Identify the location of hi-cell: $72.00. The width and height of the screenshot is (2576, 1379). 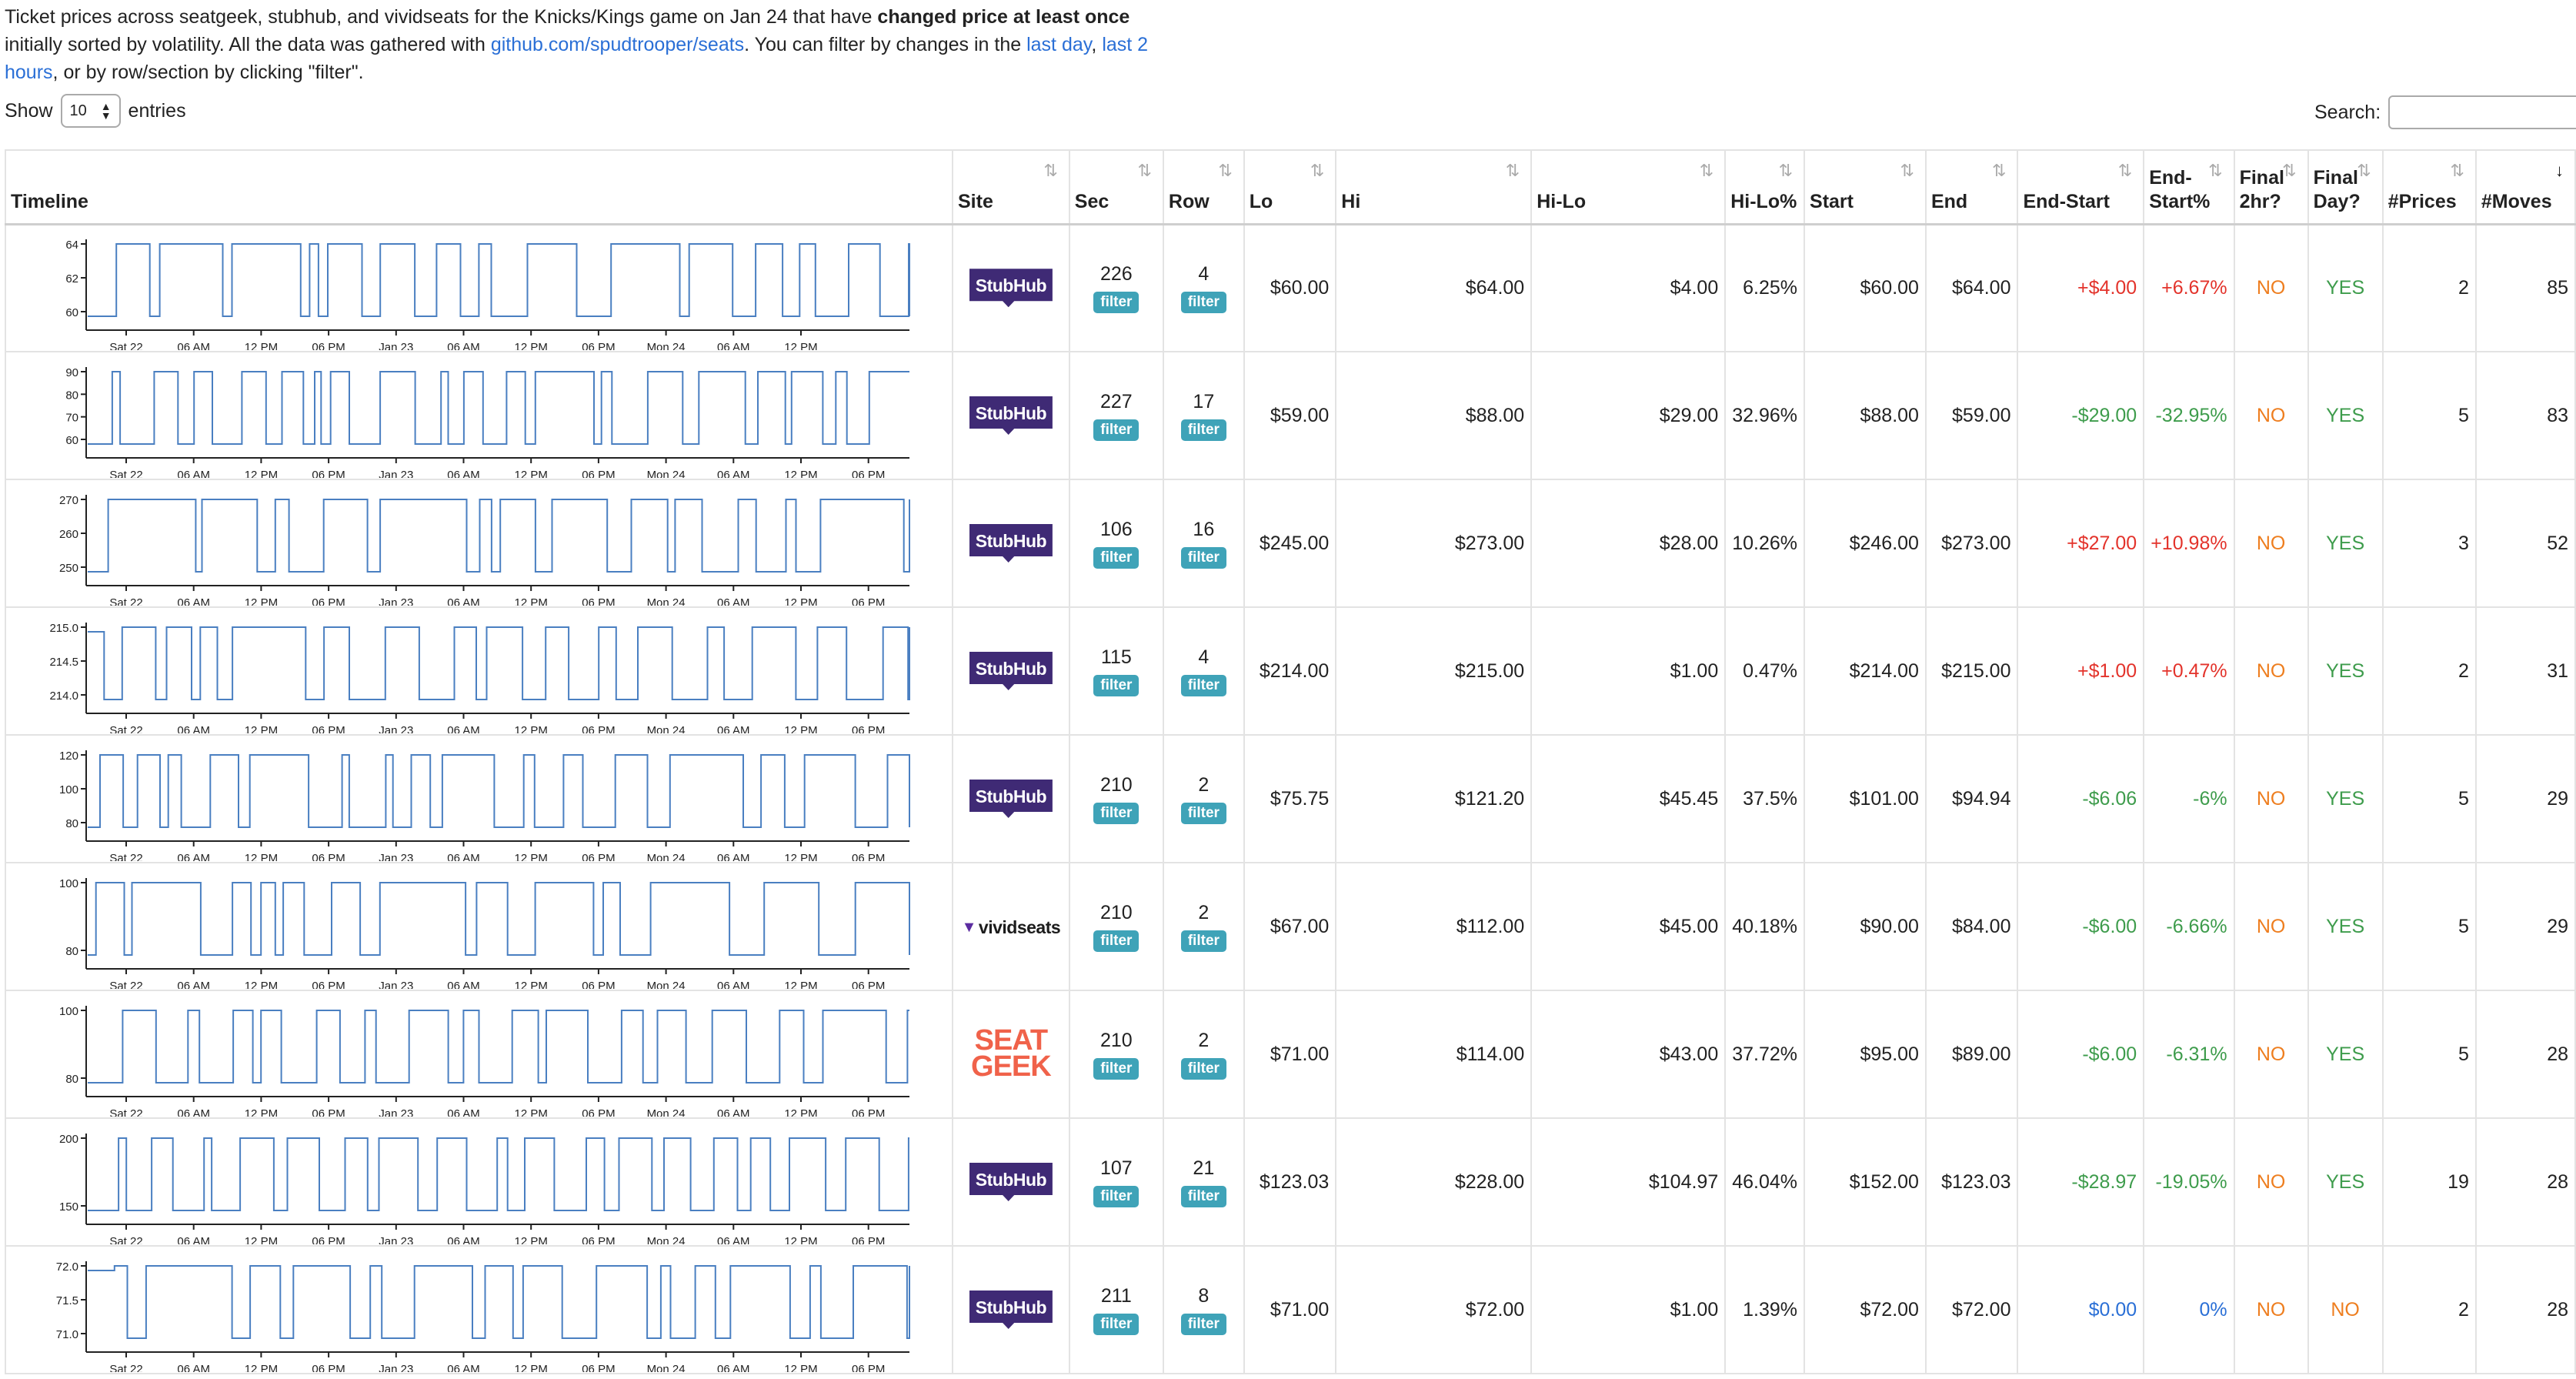
(1434, 1309).